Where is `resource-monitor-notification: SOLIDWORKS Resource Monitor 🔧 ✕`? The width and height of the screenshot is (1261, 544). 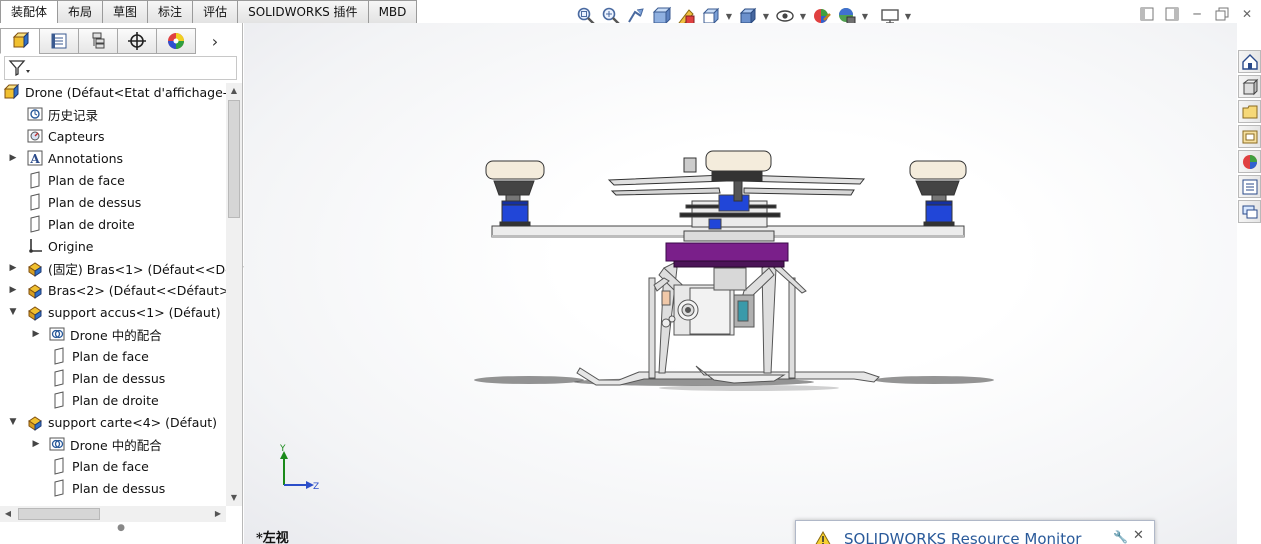
resource-monitor-notification: SOLIDWORKS Resource Monitor 🔧 ✕ is located at coordinates (975, 532).